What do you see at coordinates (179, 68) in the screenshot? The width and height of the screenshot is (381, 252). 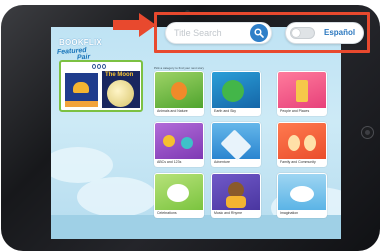 I see `category-prompt: Pick a category to find your next story` at bounding box center [179, 68].